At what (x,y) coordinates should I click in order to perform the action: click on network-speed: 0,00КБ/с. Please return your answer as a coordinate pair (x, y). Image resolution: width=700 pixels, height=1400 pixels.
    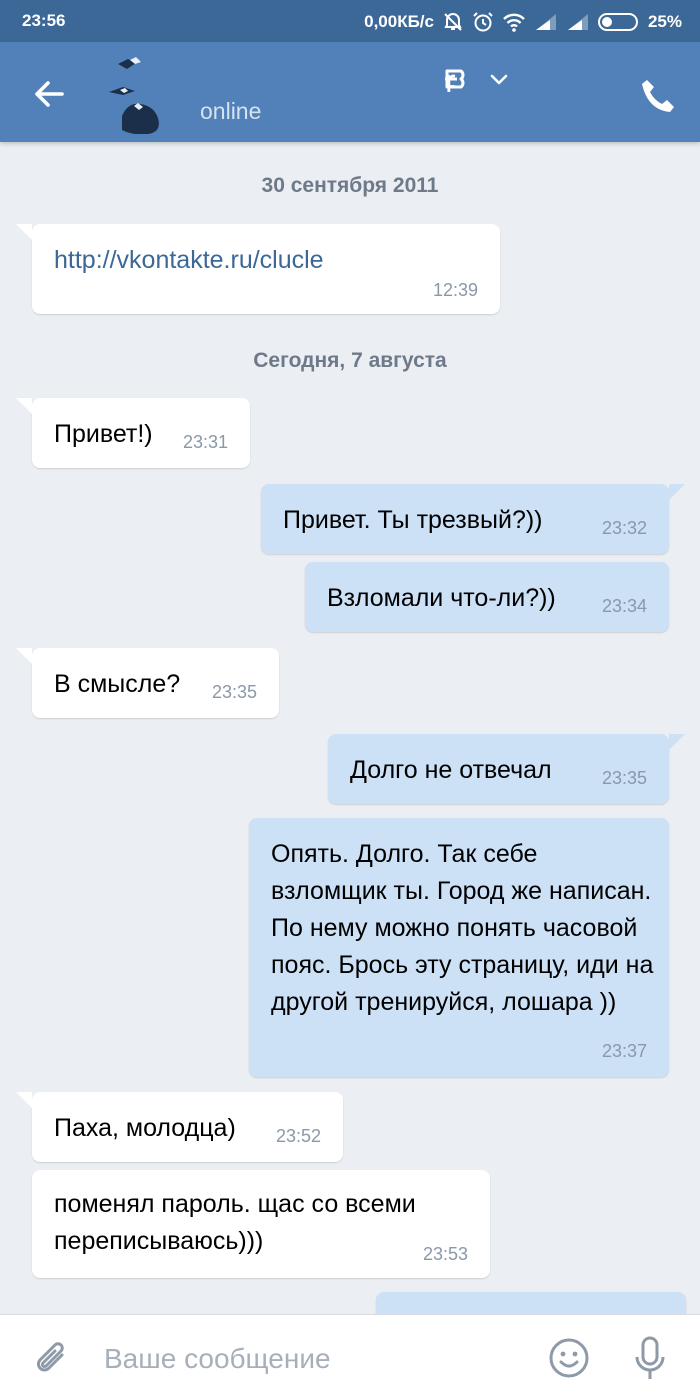
    Looking at the image, I should click on (399, 21).